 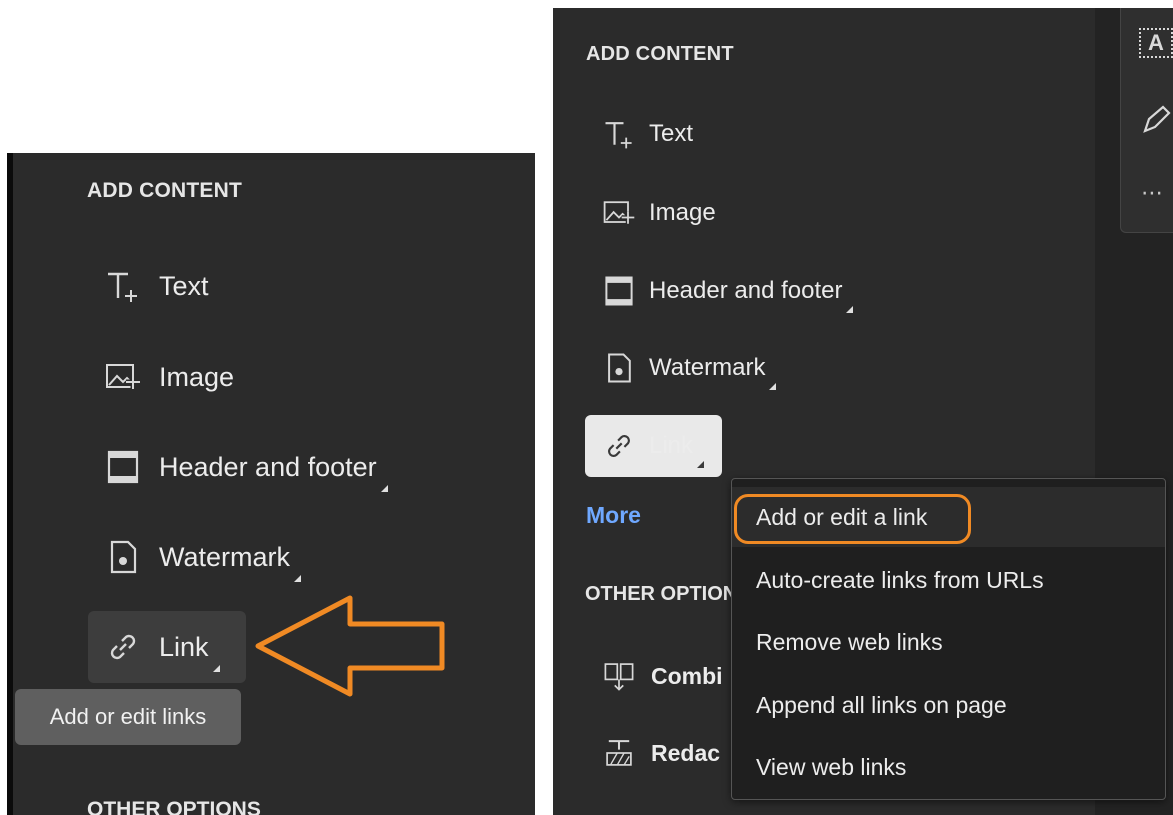 What do you see at coordinates (1156, 43) in the screenshot?
I see `text-box-icon: A` at bounding box center [1156, 43].